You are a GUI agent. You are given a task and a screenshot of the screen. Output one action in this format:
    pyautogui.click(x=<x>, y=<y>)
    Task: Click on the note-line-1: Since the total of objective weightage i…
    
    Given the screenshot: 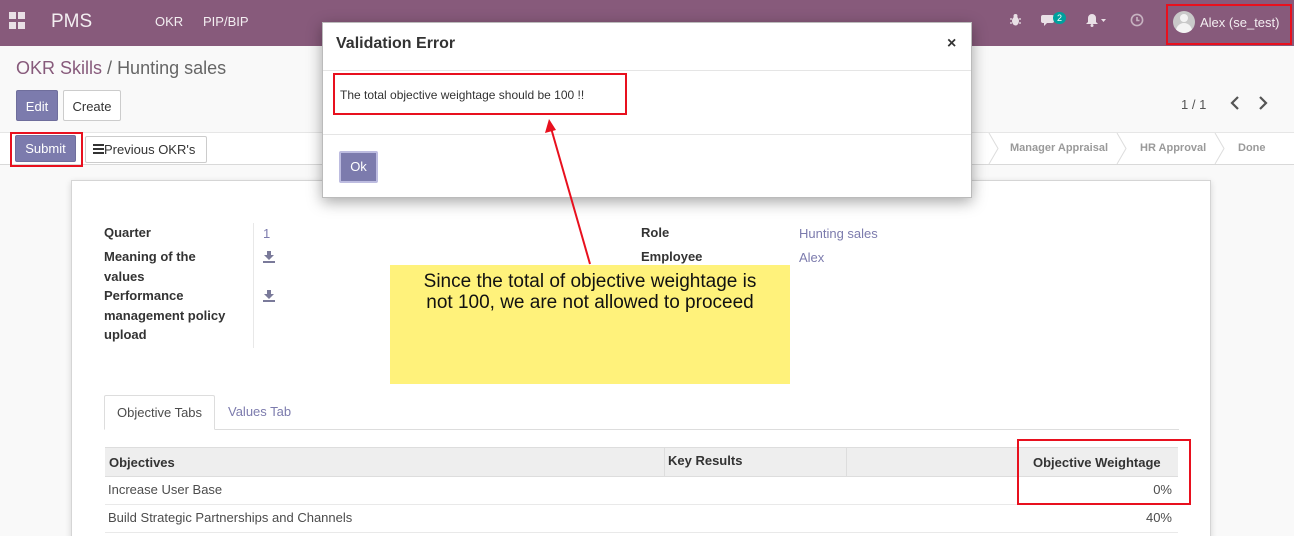 What is the action you would take?
    pyautogui.click(x=590, y=281)
    